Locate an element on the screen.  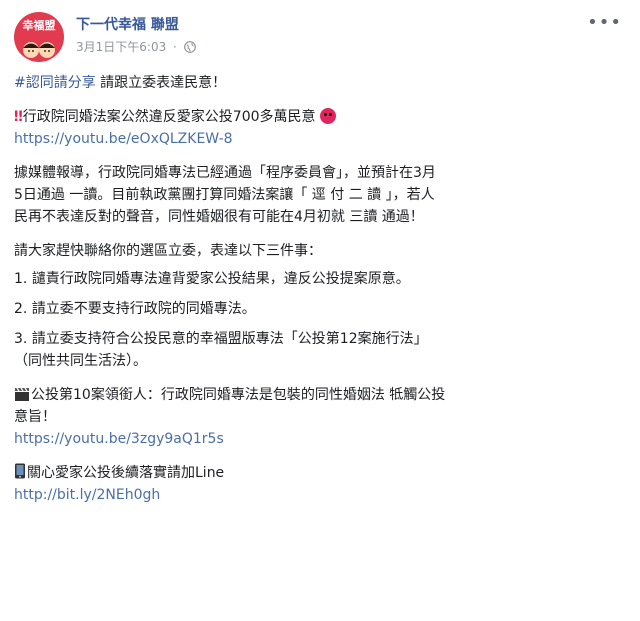
page-name-link: 下一代幸福 聯盟 is located at coordinates (127, 24).